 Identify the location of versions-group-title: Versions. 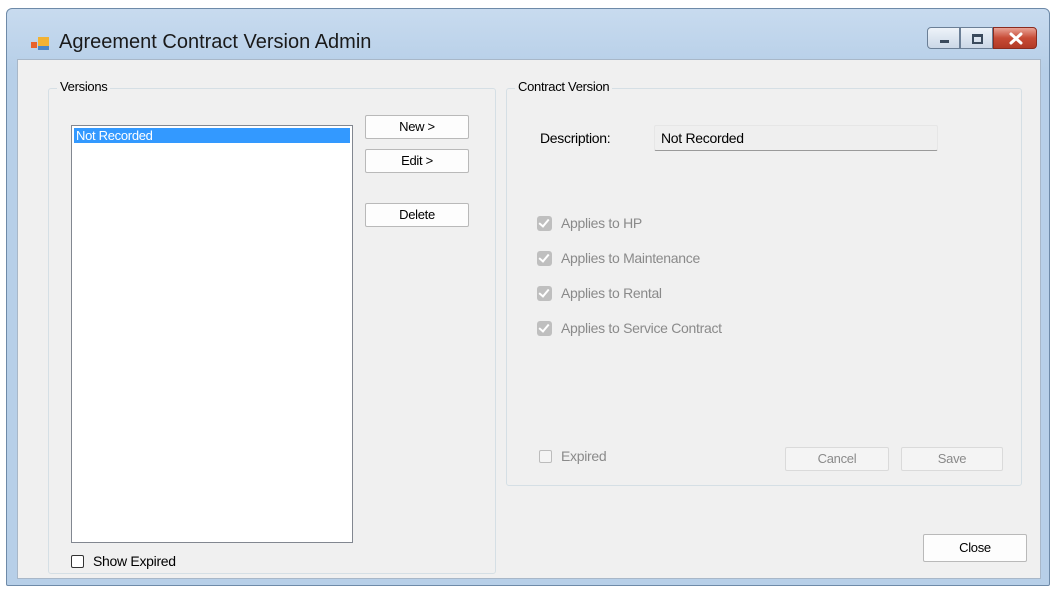
(84, 86).